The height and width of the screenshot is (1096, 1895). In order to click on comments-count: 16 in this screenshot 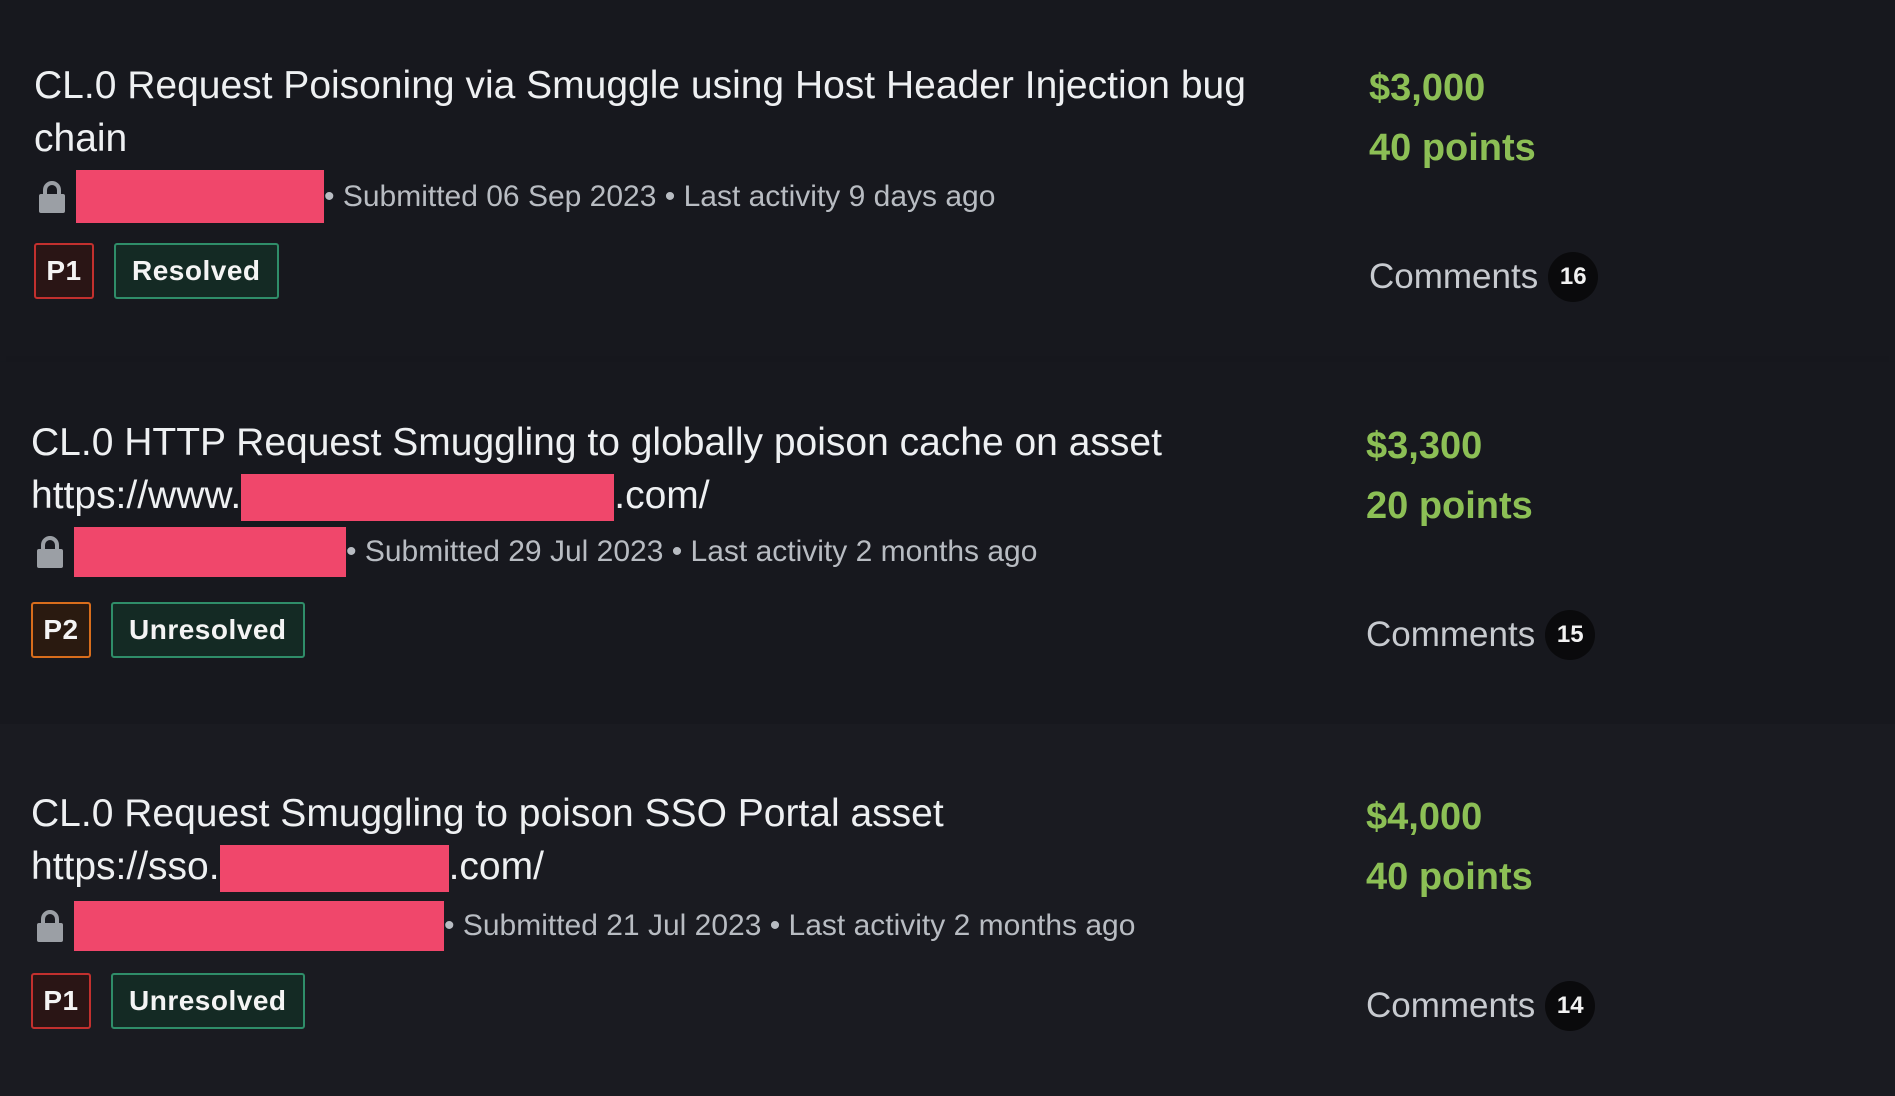, I will do `click(1573, 277)`.